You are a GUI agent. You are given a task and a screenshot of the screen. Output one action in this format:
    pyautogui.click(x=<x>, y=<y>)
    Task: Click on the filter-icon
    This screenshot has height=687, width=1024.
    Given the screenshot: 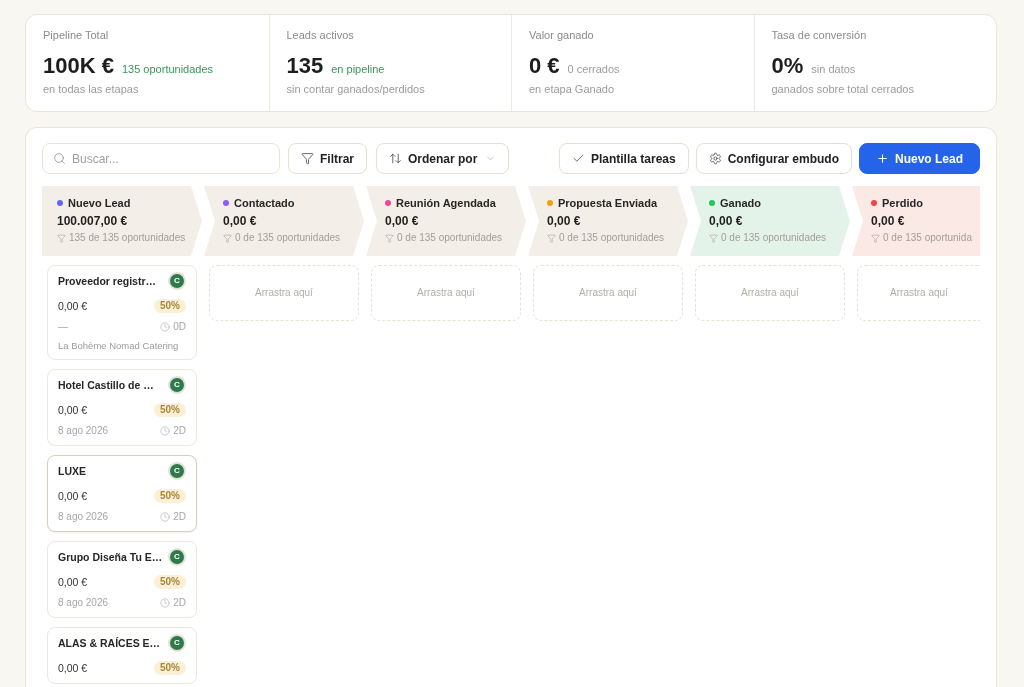 What is the action you would take?
    pyautogui.click(x=307, y=158)
    